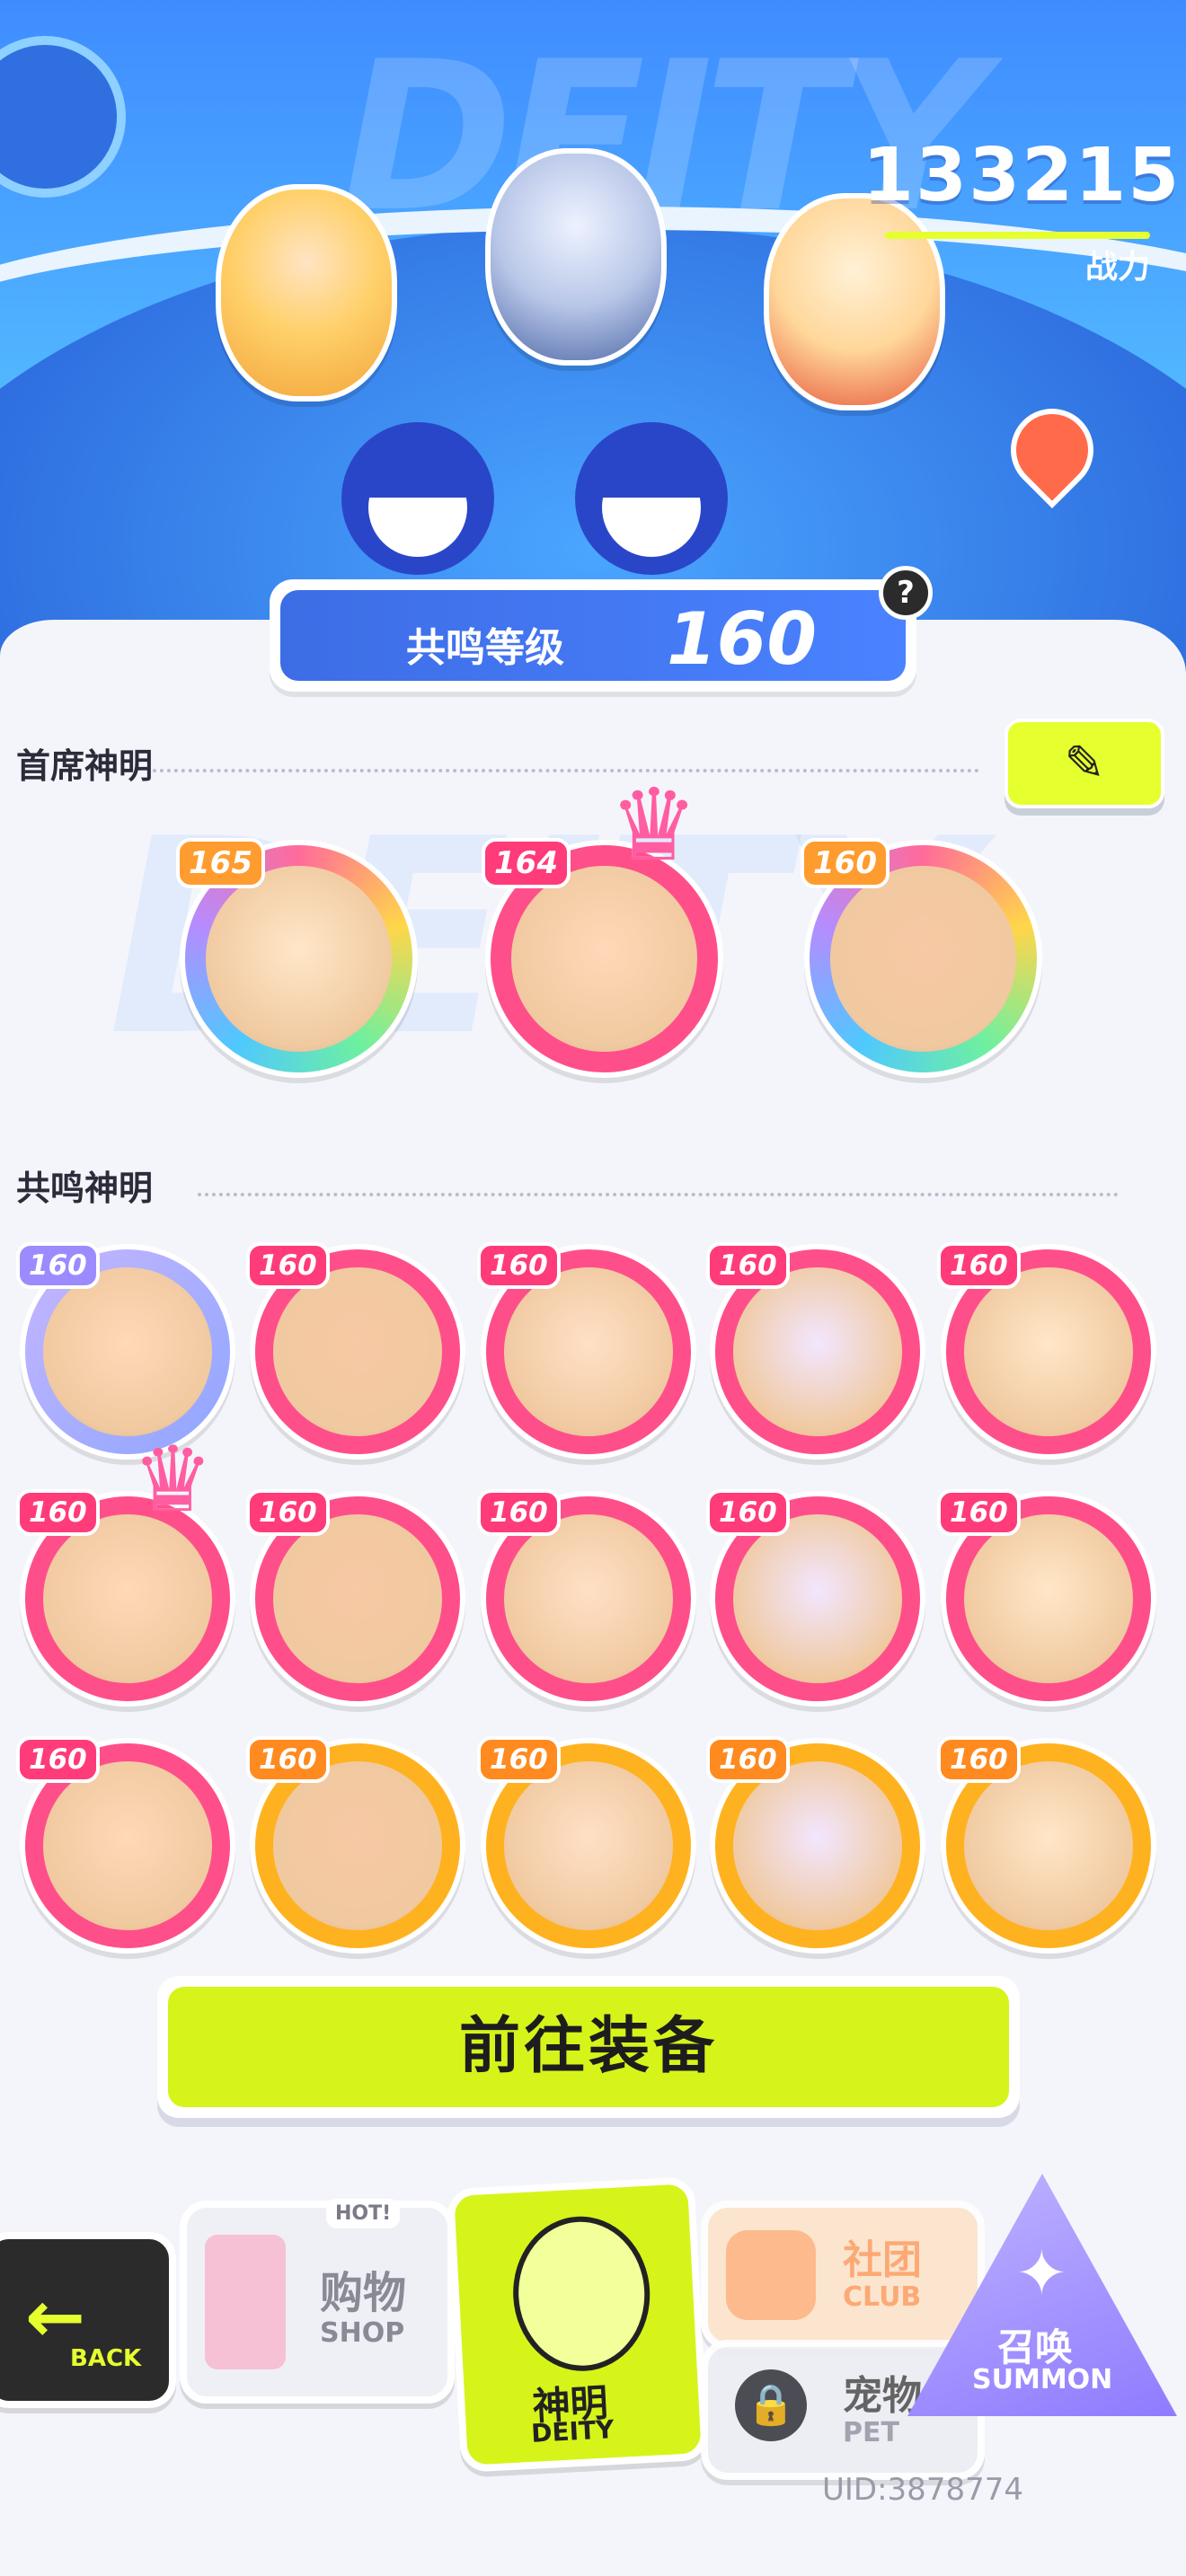  I want to click on resonance-level-label: 共鸣等级, so click(485, 648).